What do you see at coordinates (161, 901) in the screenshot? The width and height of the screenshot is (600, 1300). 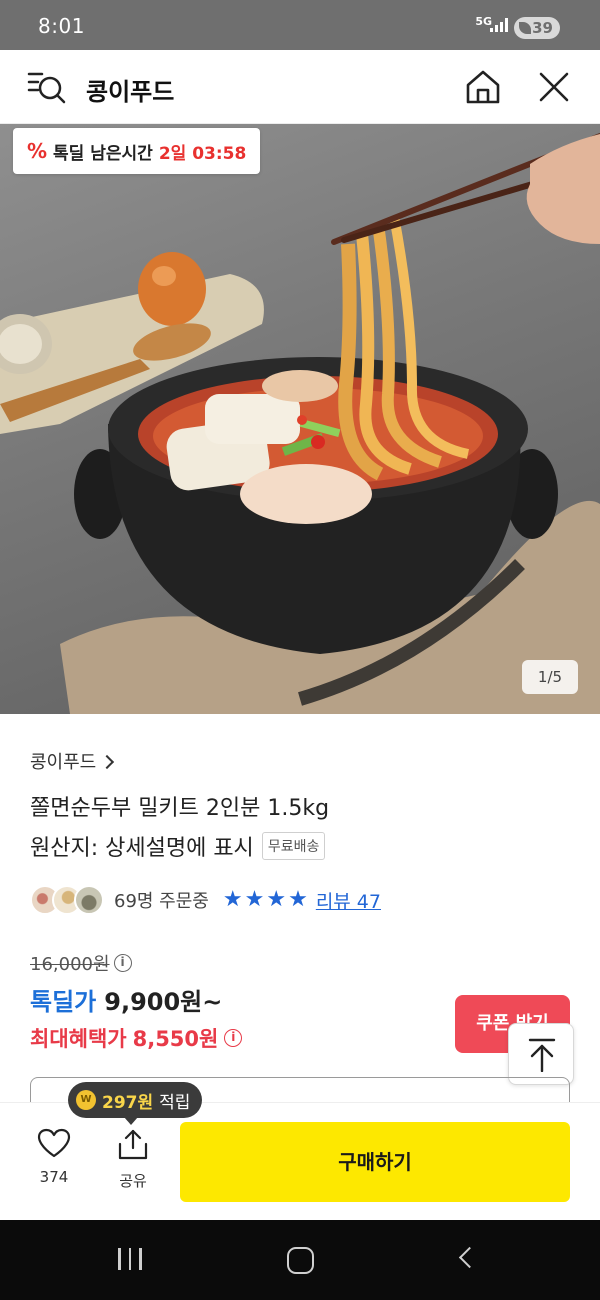 I see `buyer-count: 69명 주문중` at bounding box center [161, 901].